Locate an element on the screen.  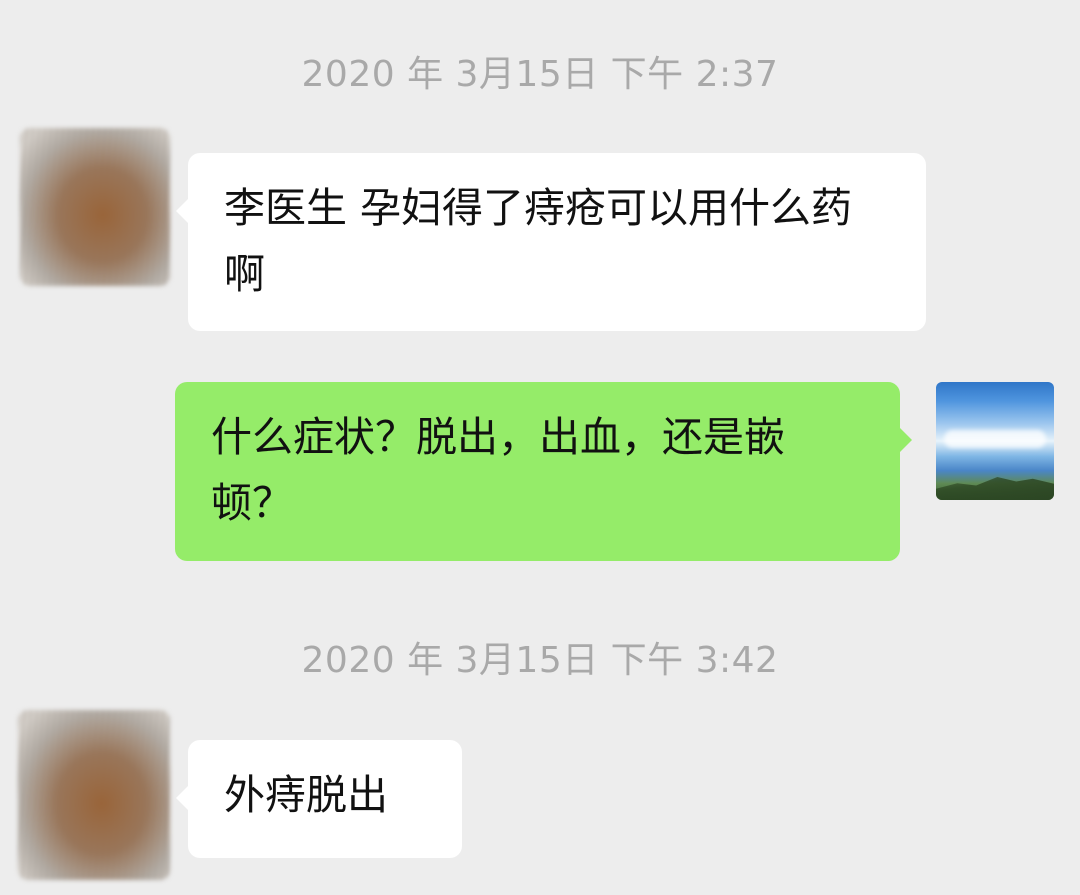
outgoing-message-bubble: 什么症状？脱出，出血，还是嵌顿？ is located at coordinates (543, 471).